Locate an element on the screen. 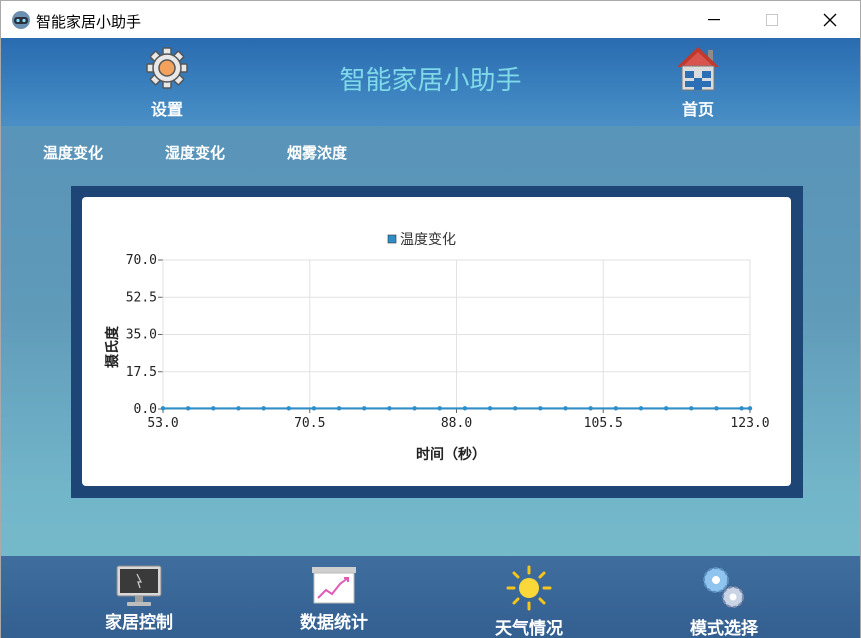 This screenshot has height=638, width=861. legend-swatch is located at coordinates (392, 239).